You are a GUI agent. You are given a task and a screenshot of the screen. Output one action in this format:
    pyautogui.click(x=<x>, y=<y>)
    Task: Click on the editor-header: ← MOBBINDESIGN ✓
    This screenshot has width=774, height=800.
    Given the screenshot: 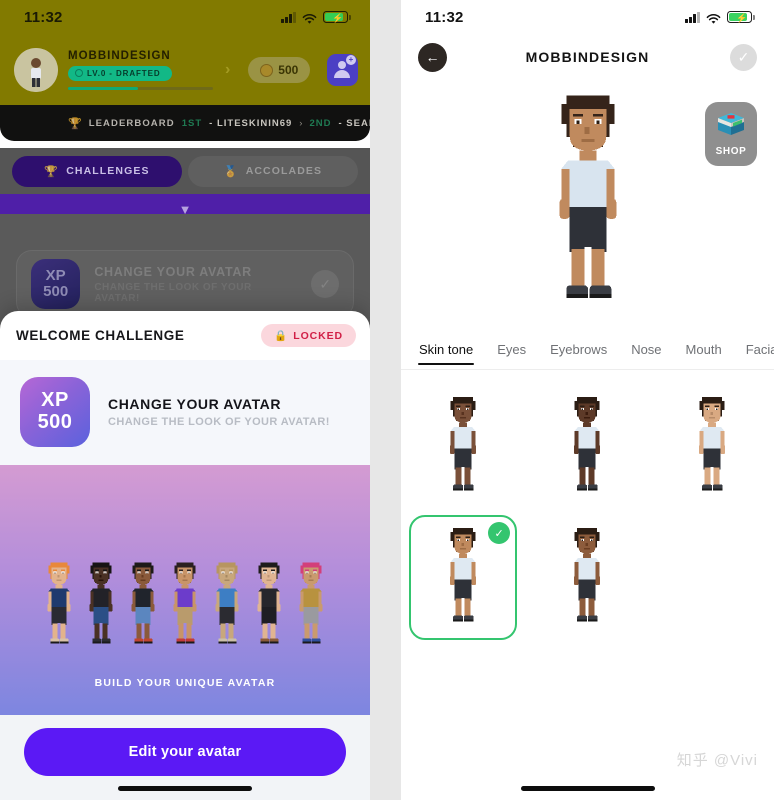 What is the action you would take?
    pyautogui.click(x=587, y=57)
    